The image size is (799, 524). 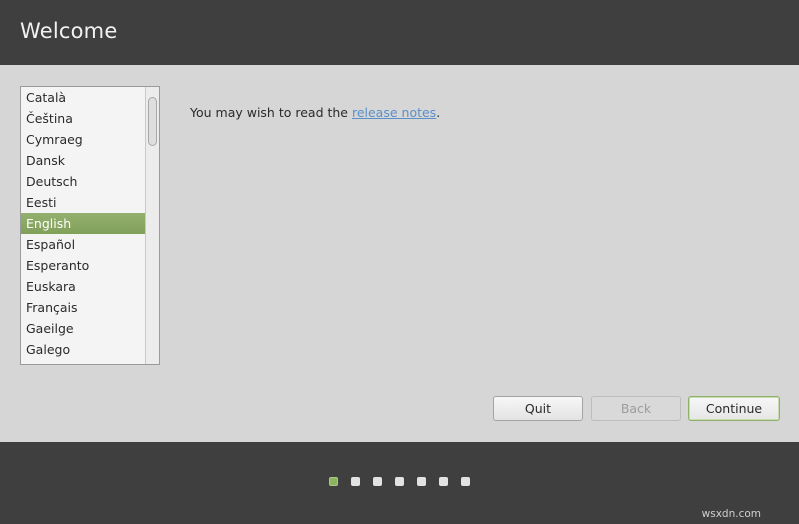 I want to click on lang-item: Català, so click(x=83, y=97).